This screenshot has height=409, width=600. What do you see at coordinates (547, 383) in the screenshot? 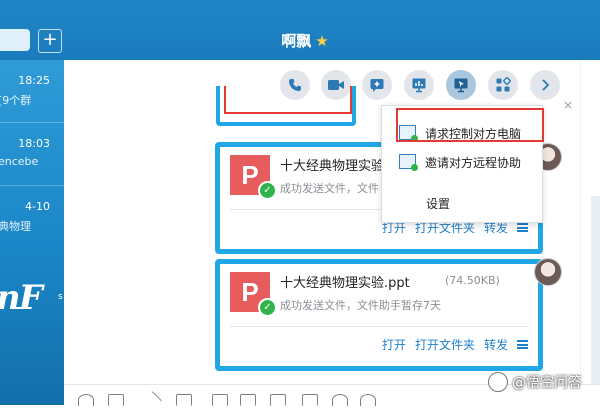
I see `watermark-text: @悟空问答` at bounding box center [547, 383].